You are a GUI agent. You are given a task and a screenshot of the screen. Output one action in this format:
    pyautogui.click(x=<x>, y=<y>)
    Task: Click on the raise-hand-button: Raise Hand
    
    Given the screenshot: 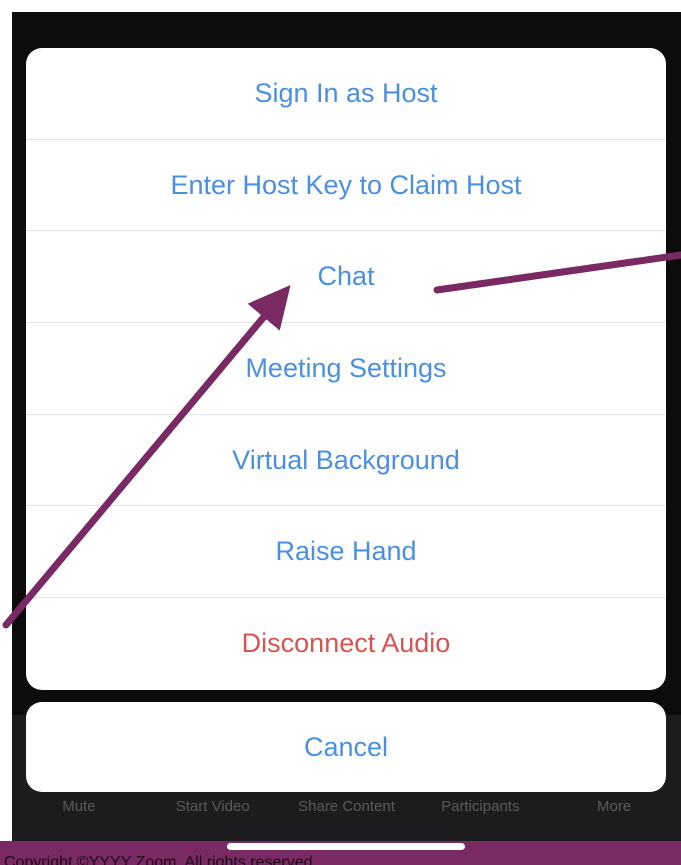 What is the action you would take?
    pyautogui.click(x=346, y=552)
    